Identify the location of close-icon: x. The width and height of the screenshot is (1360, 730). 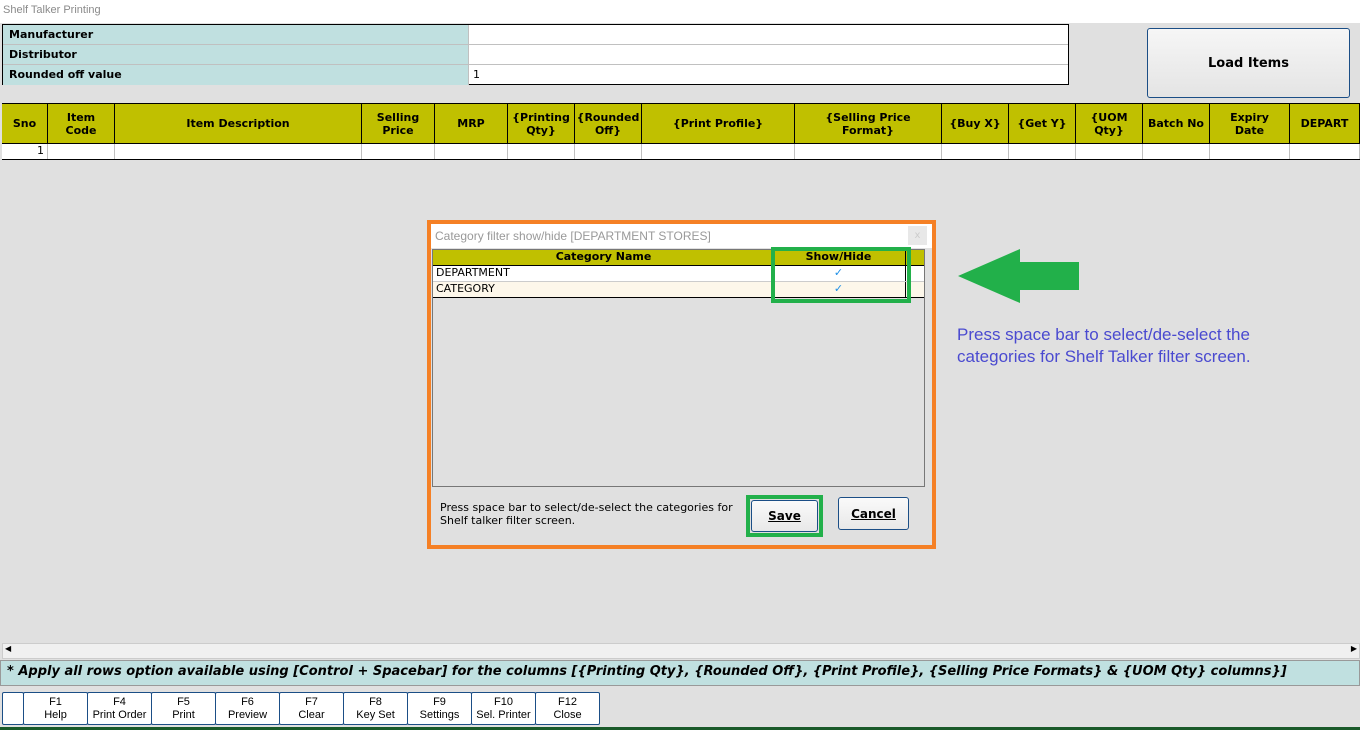
(917, 235).